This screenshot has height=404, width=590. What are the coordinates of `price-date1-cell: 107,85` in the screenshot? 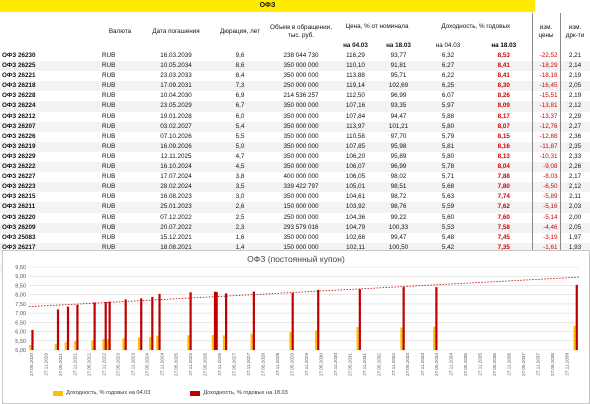 It's located at (355, 146).